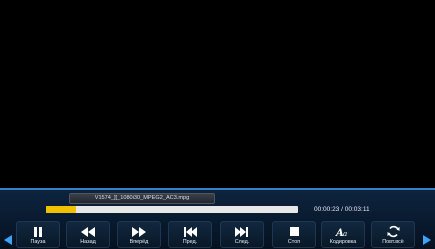  I want to click on previous-button: Пред., so click(190, 234).